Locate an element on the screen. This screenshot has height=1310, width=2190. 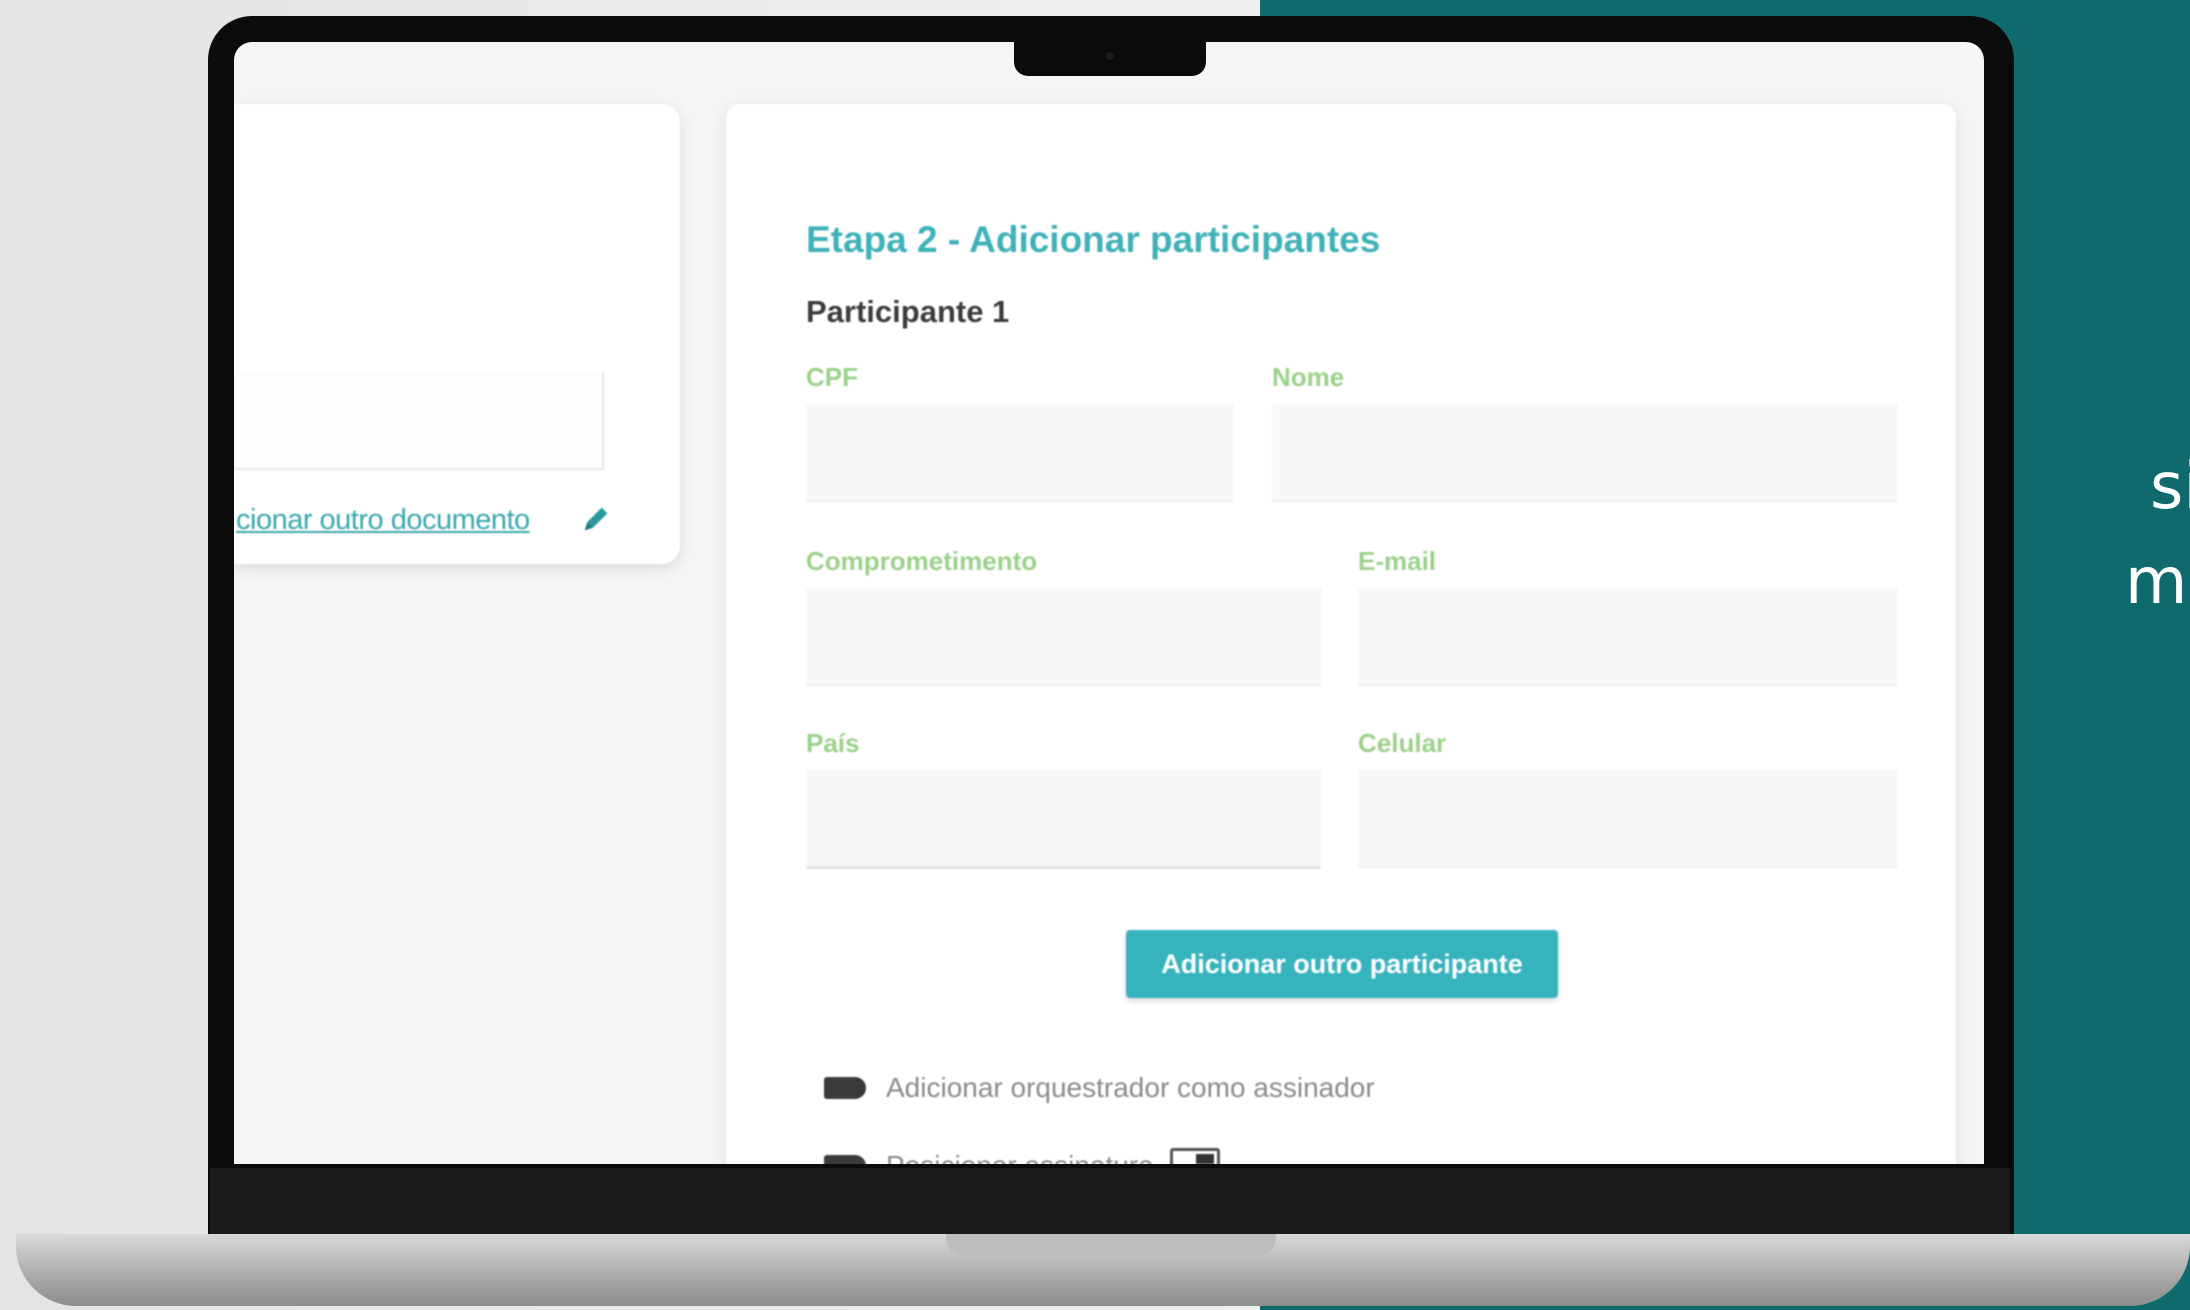
celular-input is located at coordinates (1627, 819).